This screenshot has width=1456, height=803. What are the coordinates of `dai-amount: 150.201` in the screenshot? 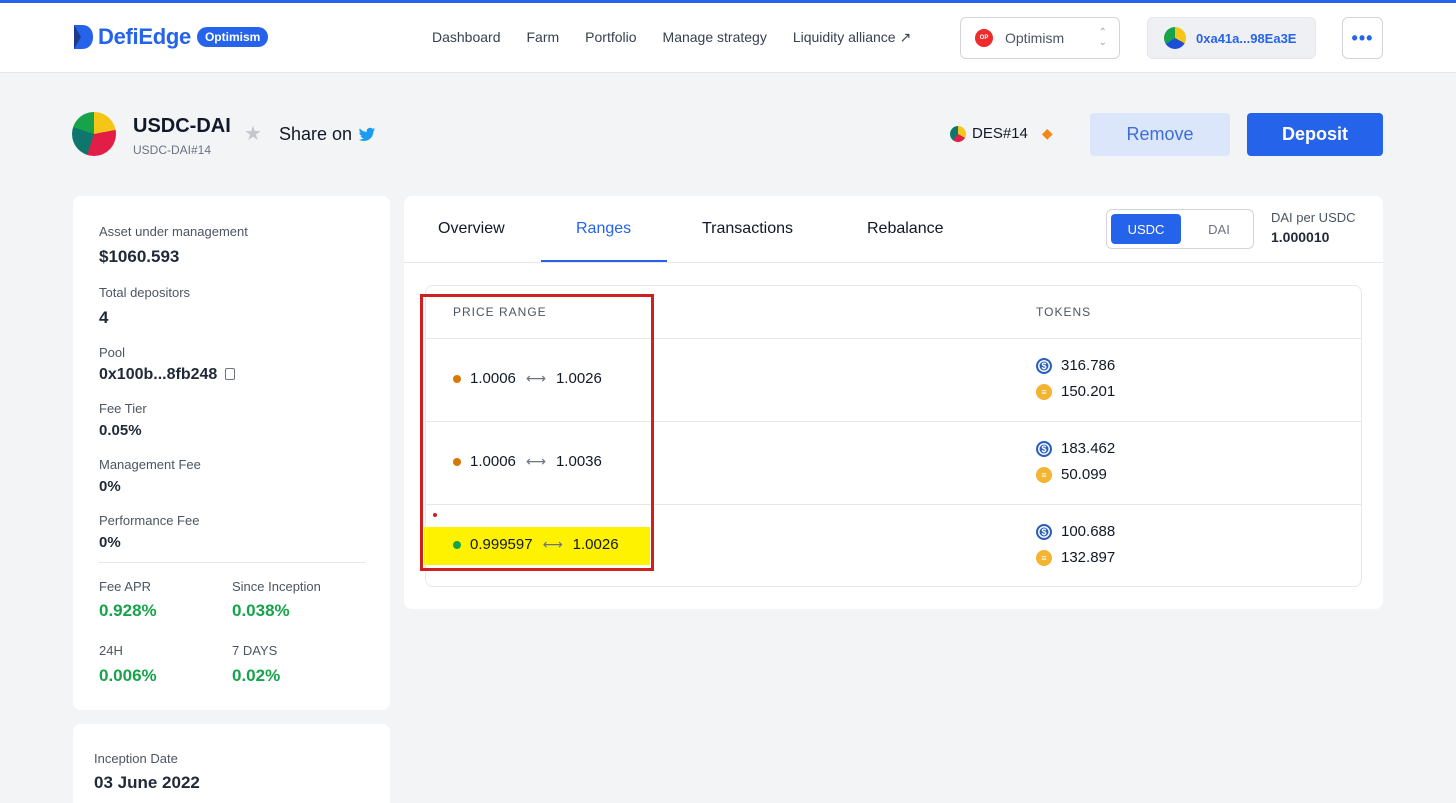 It's located at (1088, 391).